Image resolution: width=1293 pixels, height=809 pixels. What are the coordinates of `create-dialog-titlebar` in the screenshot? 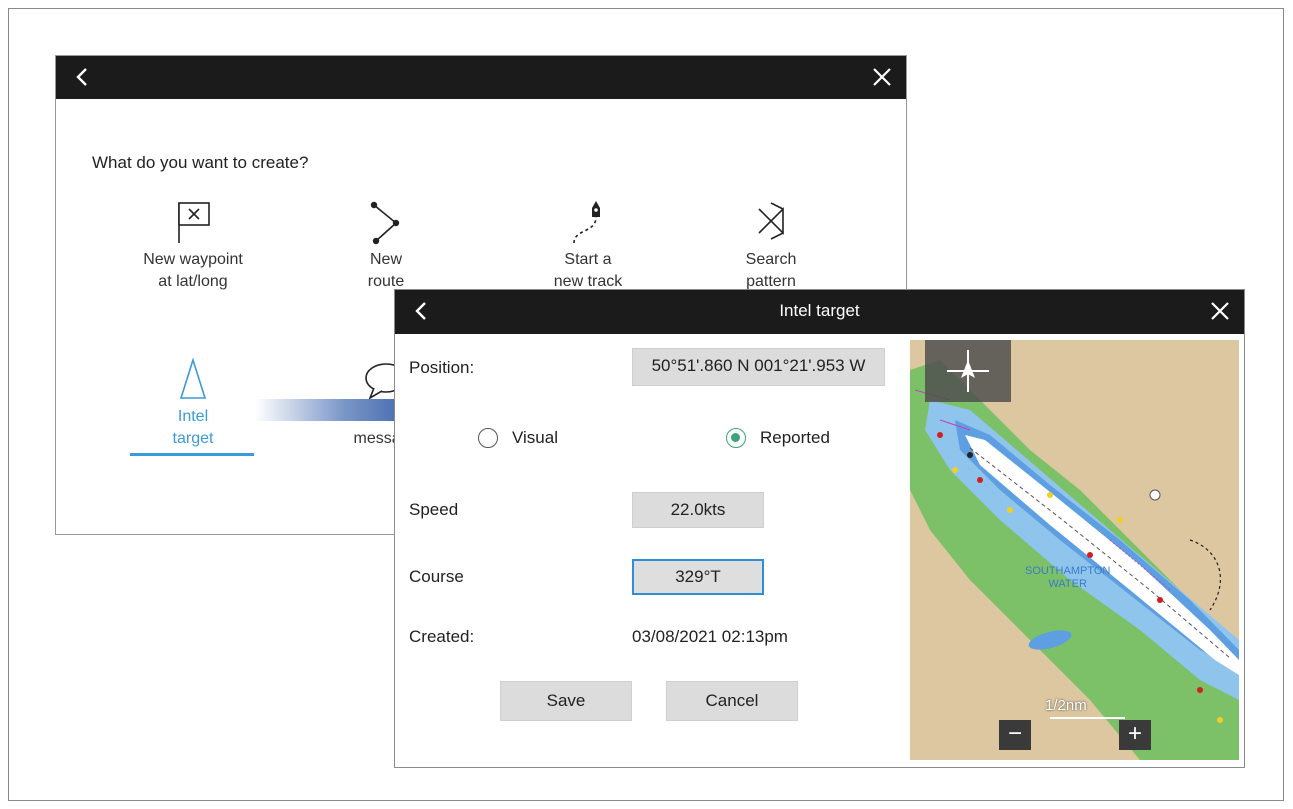 It's located at (481, 77).